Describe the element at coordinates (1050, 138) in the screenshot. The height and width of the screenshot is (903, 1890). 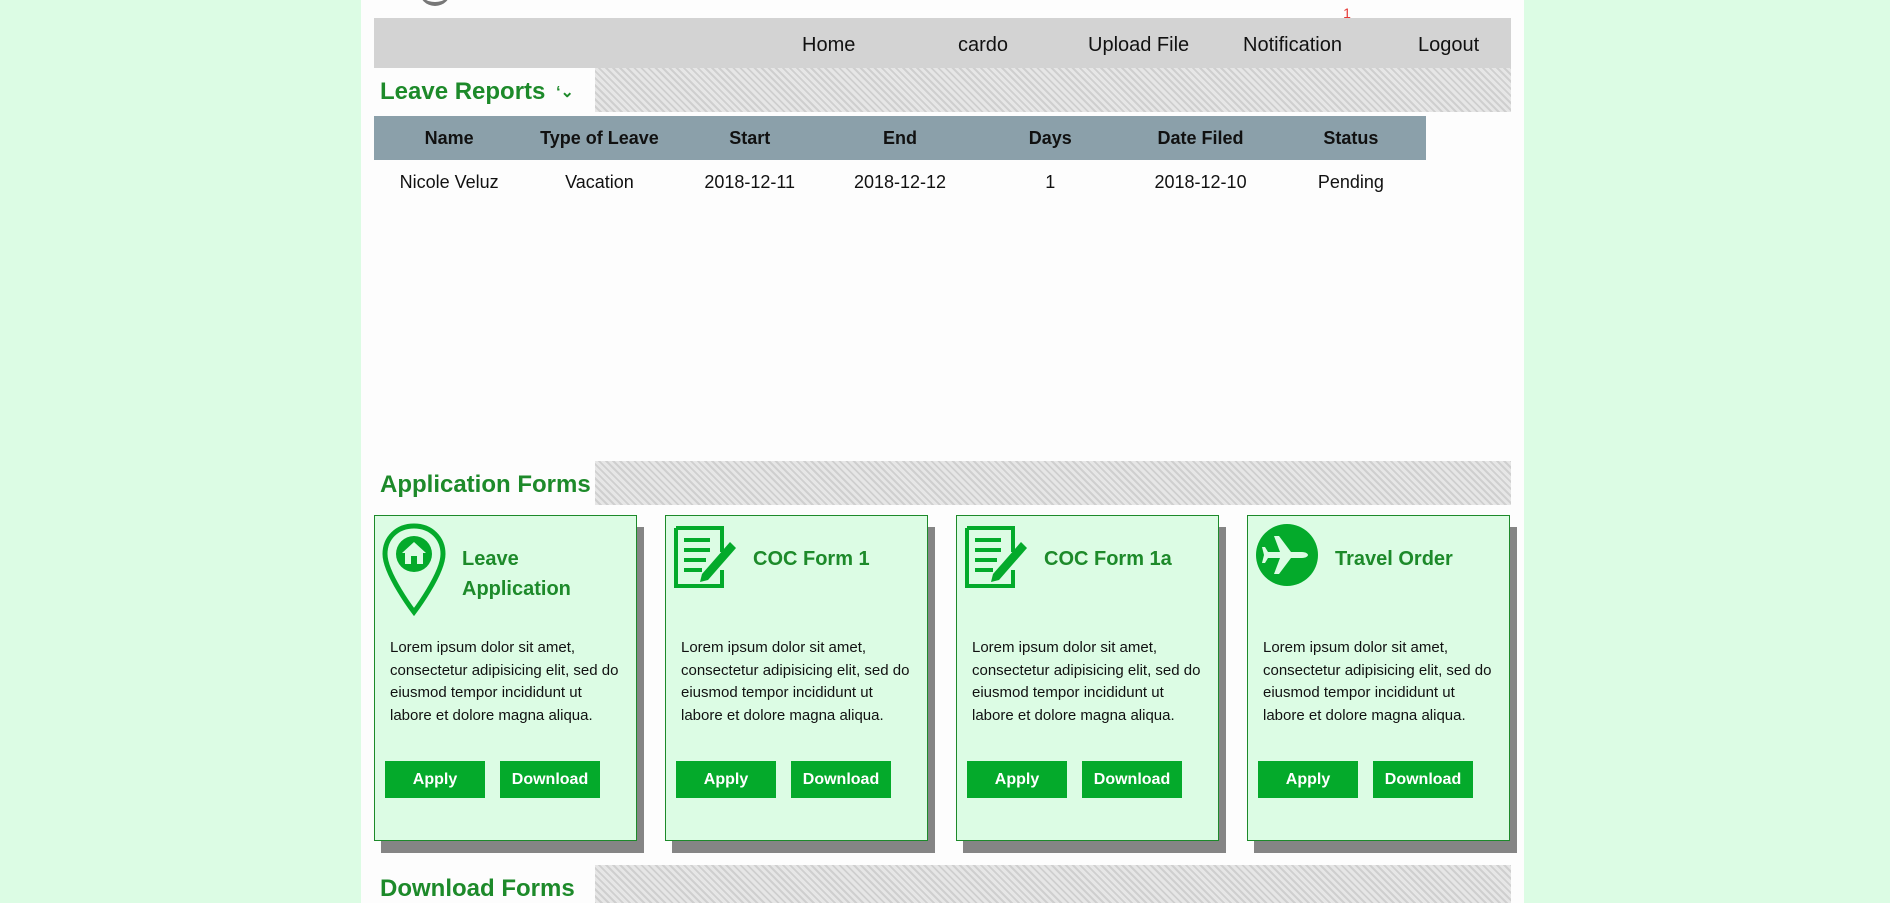
I see `column-header-days: Days` at that location.